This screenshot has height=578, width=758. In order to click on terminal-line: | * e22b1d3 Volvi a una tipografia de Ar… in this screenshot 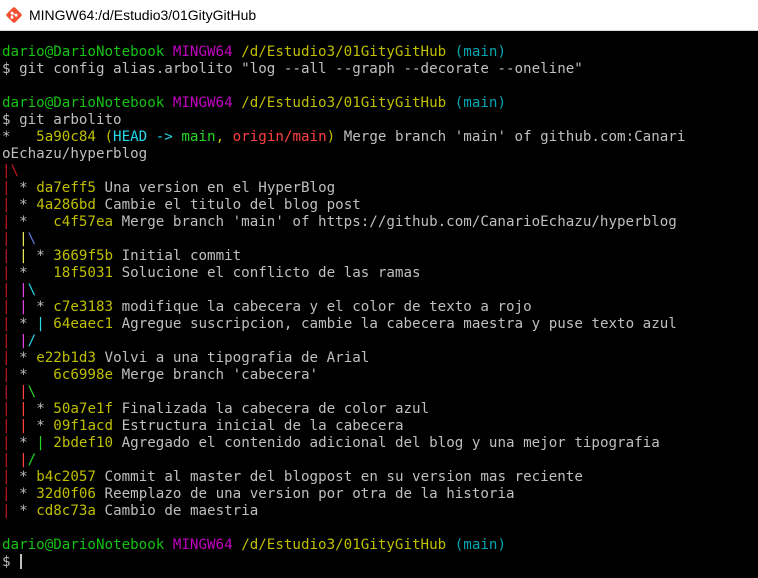, I will do `click(343, 358)`.